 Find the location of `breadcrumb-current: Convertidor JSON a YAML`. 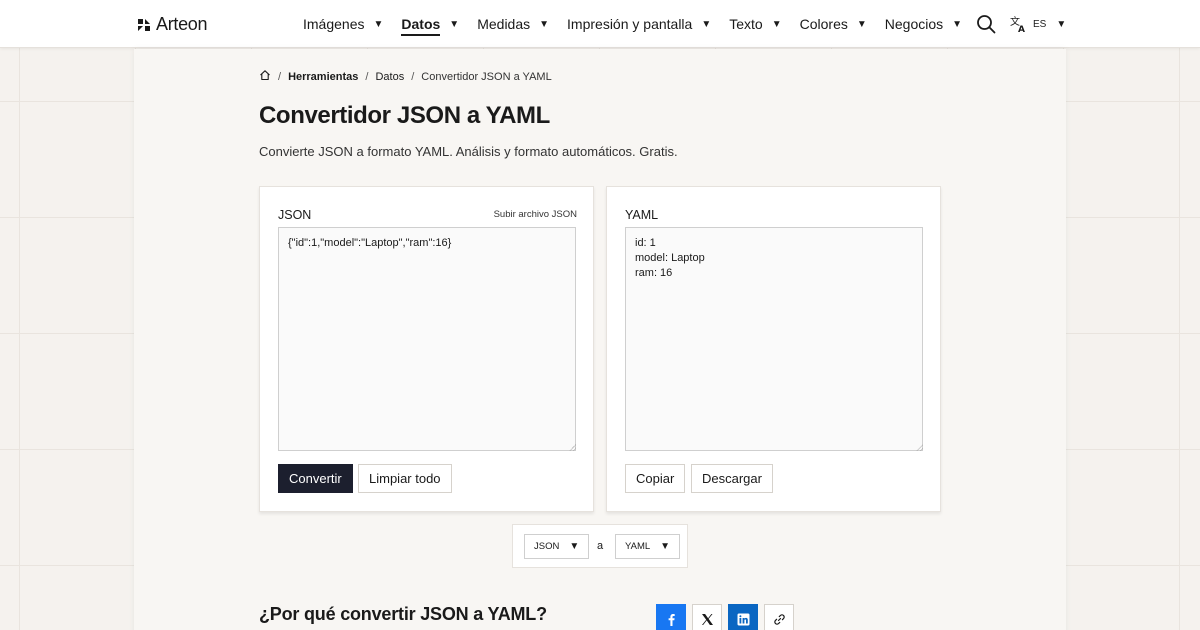

breadcrumb-current: Convertidor JSON a YAML is located at coordinates (486, 76).